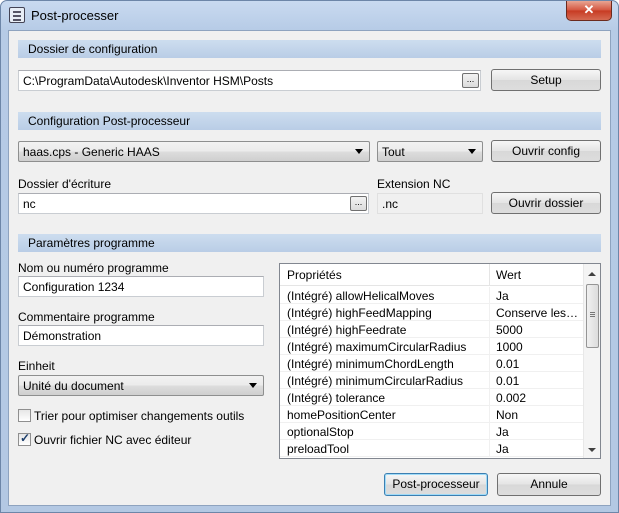  What do you see at coordinates (393, 152) in the screenshot?
I see `filter-select-value: Tout` at bounding box center [393, 152].